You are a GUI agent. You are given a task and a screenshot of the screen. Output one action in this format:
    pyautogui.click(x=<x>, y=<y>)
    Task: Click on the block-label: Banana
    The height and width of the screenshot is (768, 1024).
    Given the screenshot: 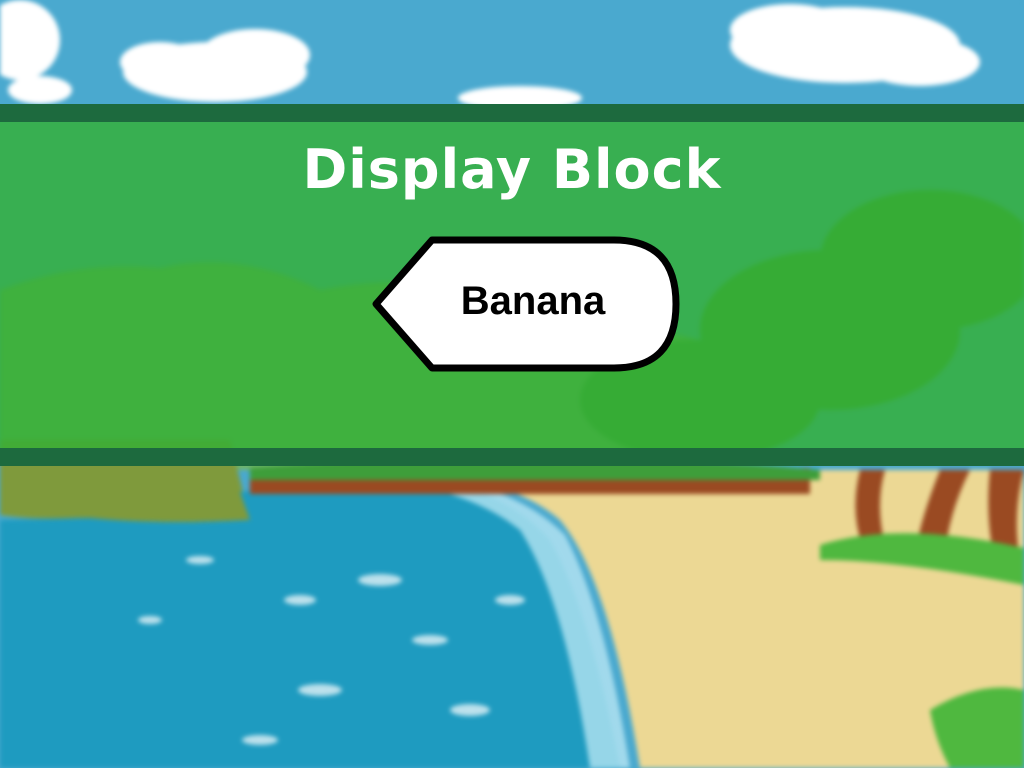 What is the action you would take?
    pyautogui.click(x=533, y=301)
    